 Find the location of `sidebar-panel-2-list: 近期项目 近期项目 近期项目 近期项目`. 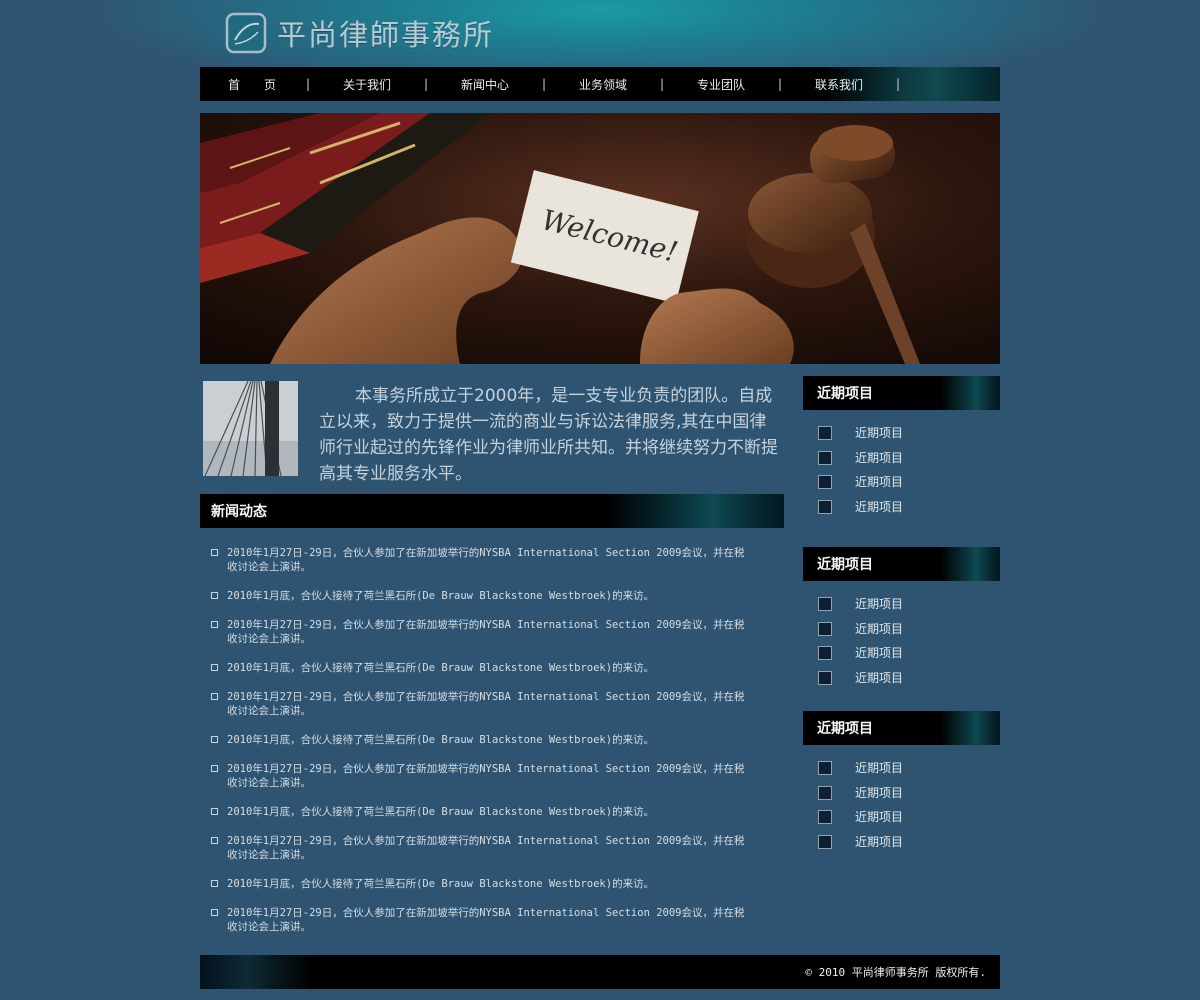

sidebar-panel-2-list: 近期项目 近期项目 近期项目 近期项目 is located at coordinates (860, 645).